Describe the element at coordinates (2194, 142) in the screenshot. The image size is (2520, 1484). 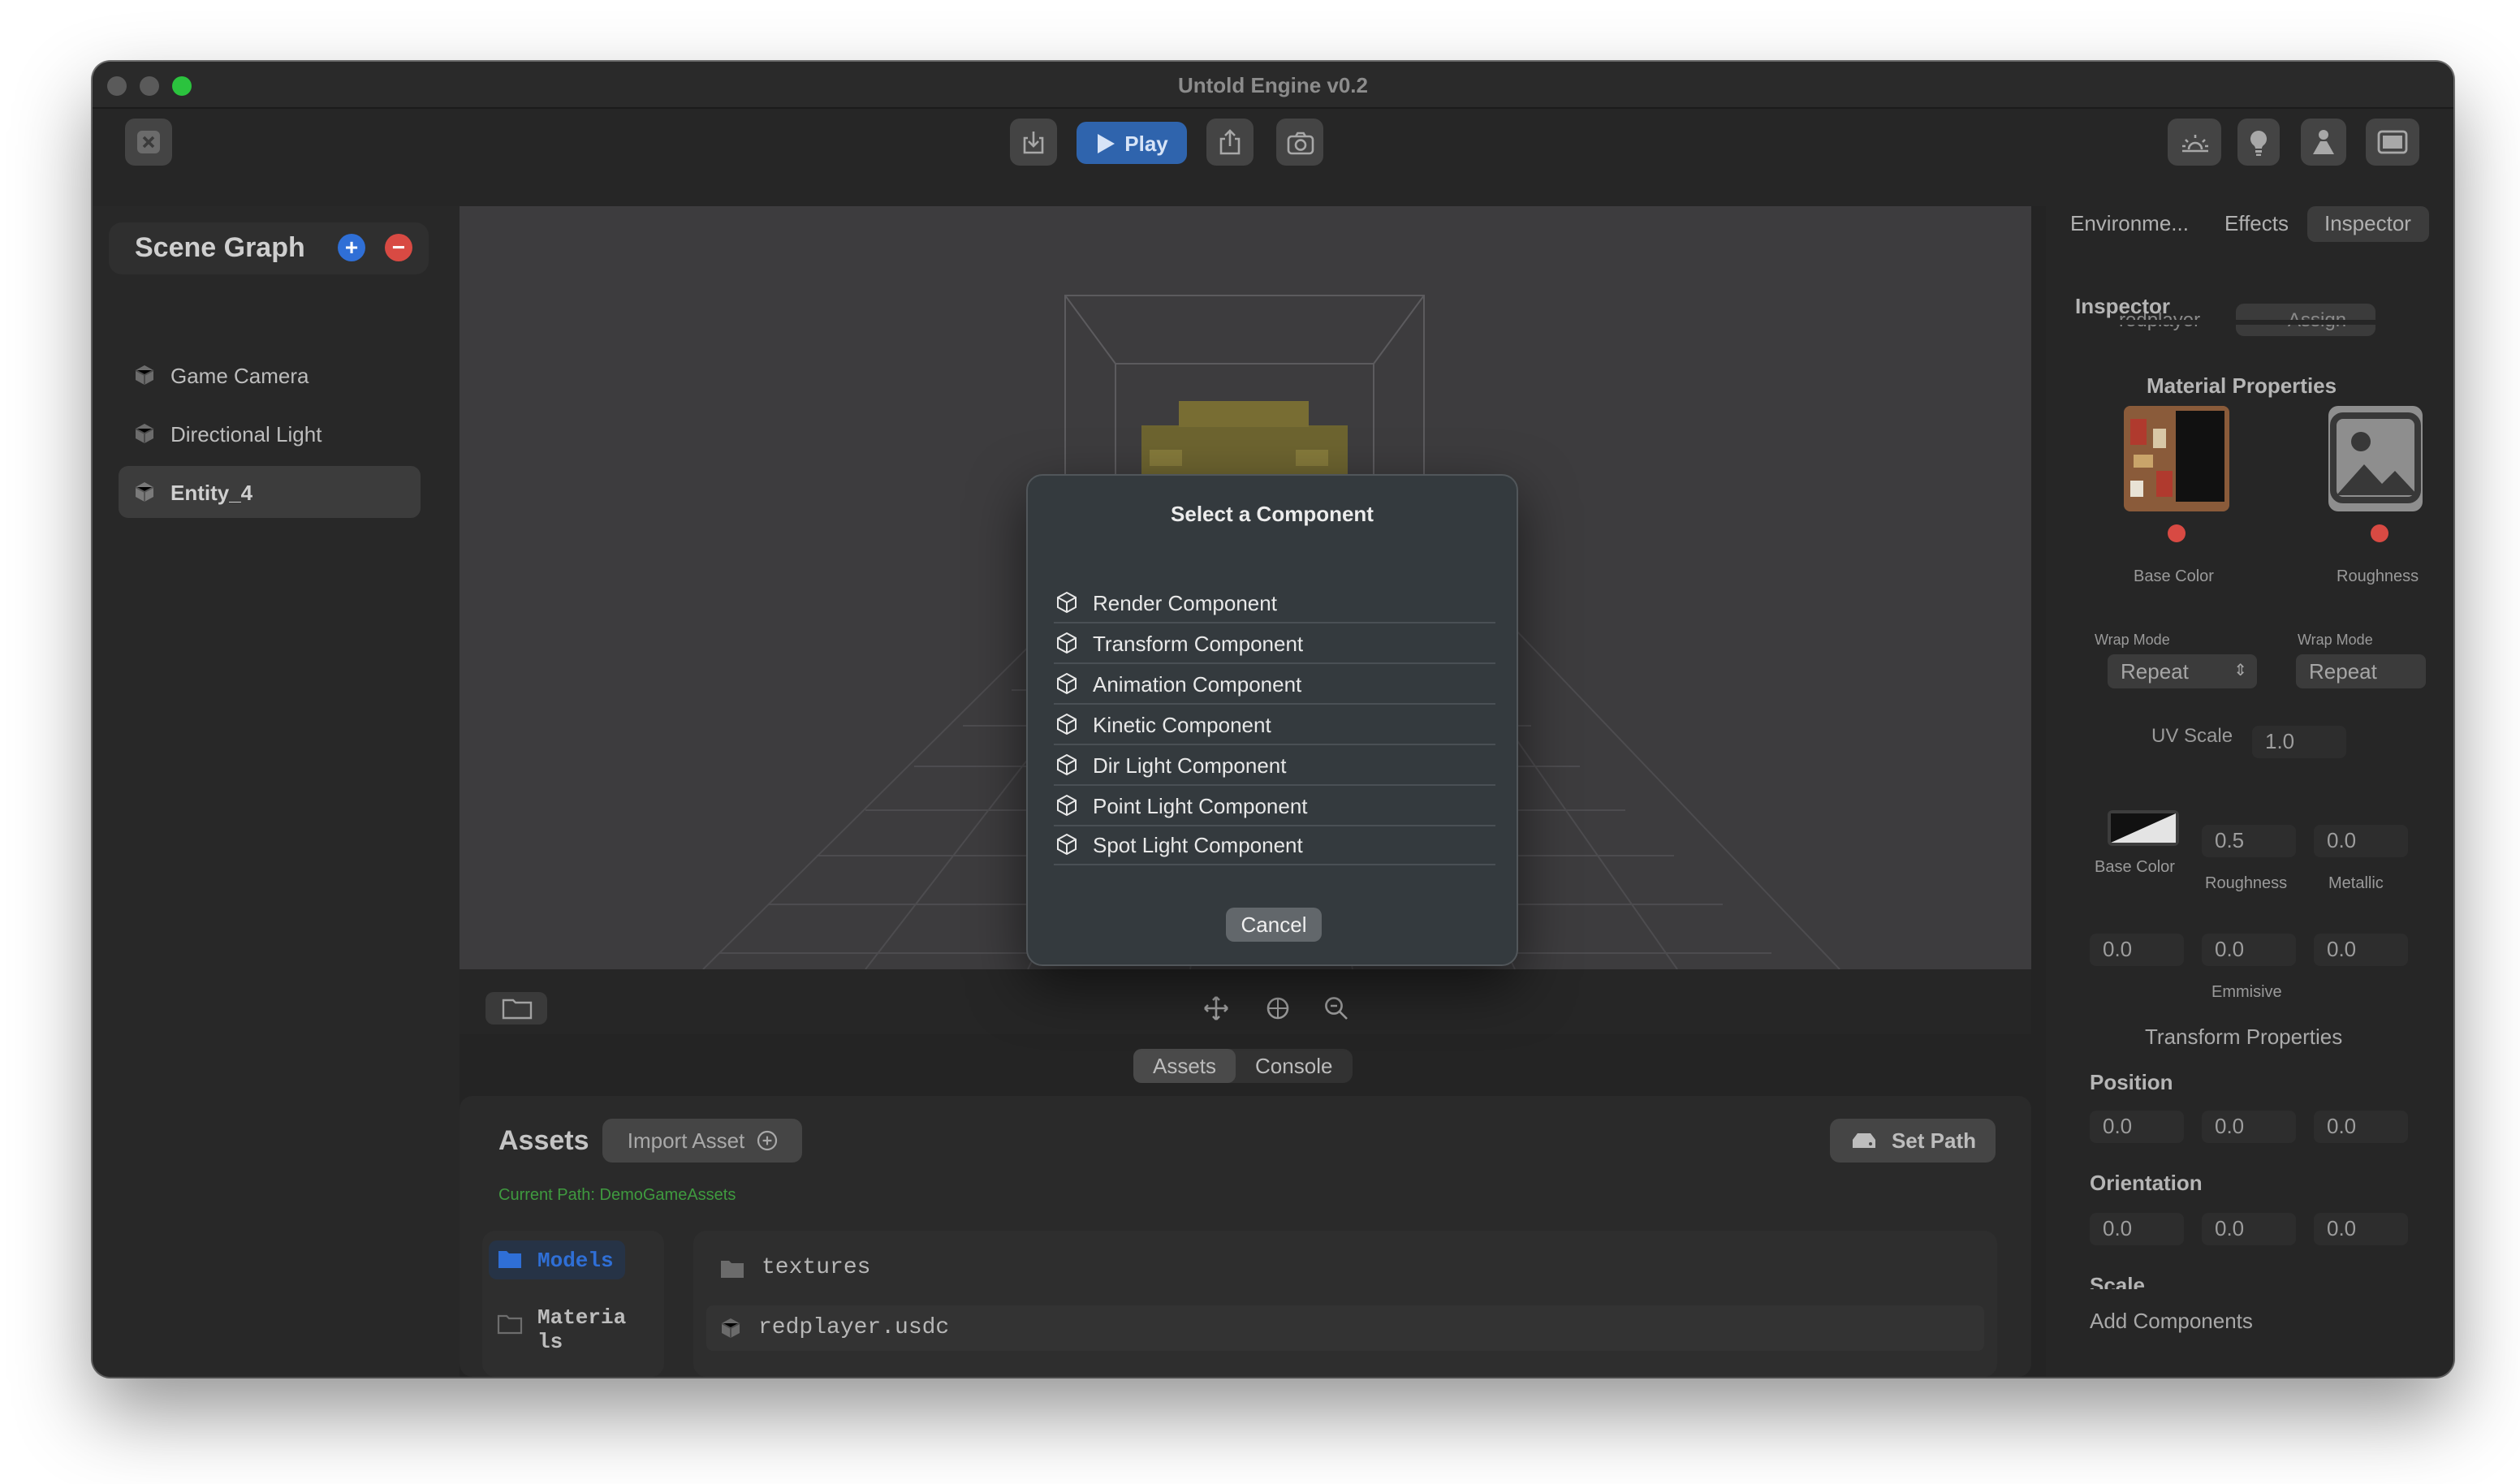
I see `environment-toggle-button` at that location.